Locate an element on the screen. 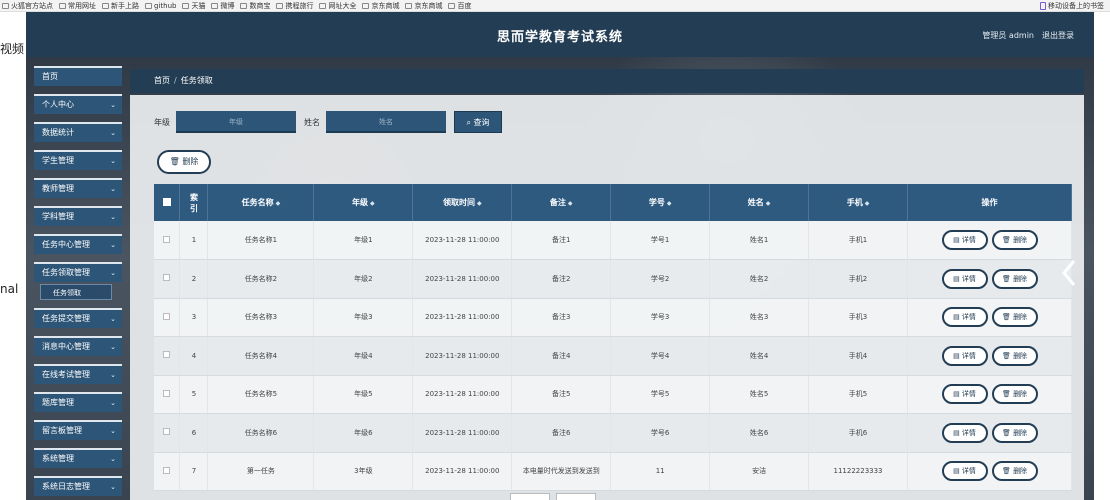 This screenshot has width=1110, height=500. header-select-all is located at coordinates (167, 202).